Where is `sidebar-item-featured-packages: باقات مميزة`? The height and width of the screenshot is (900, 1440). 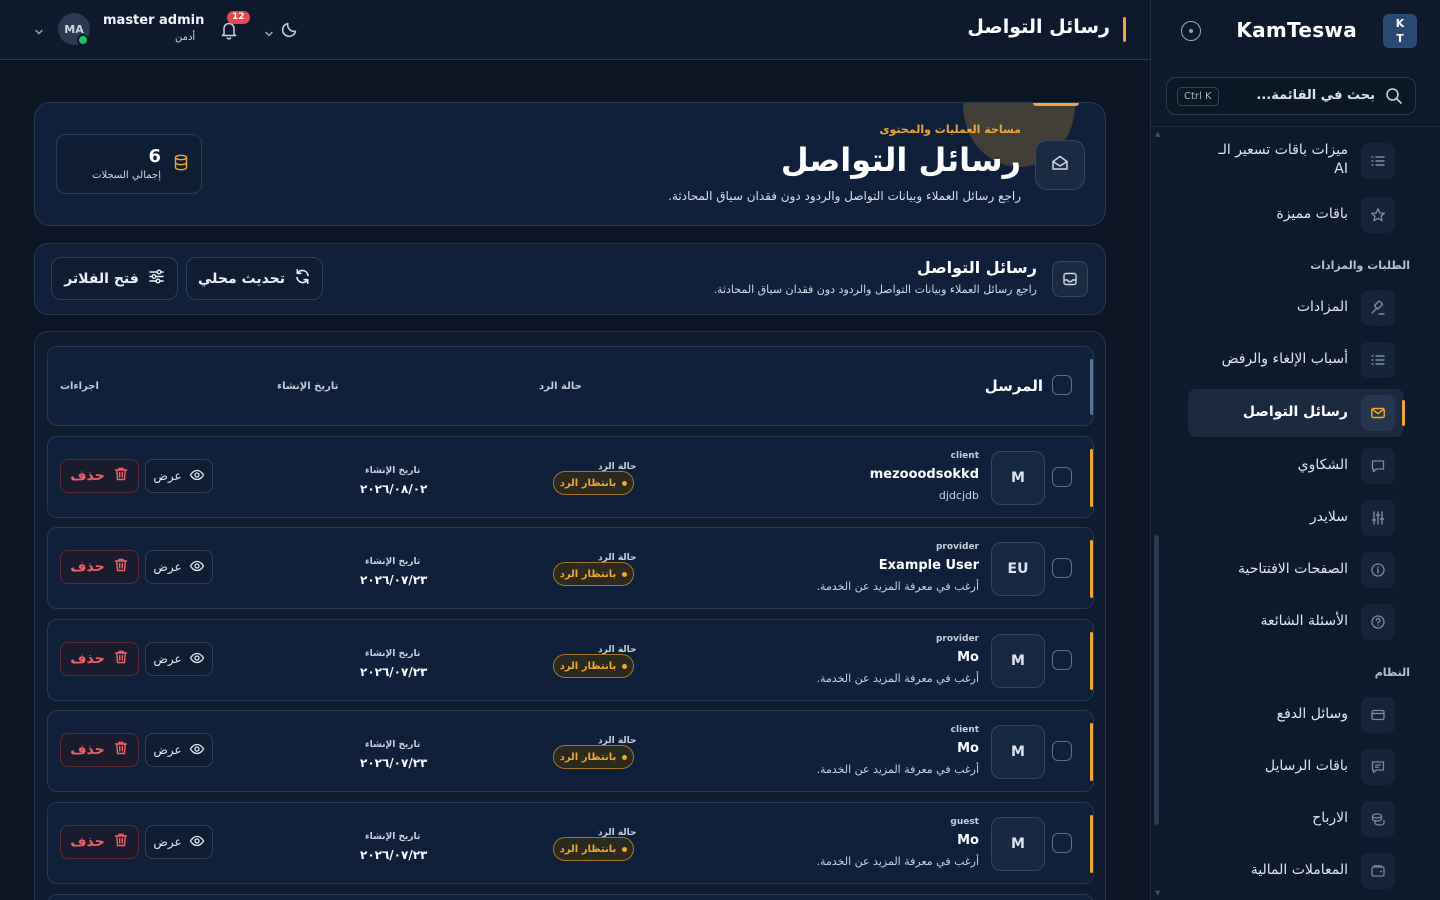
sidebar-item-featured-packages: باقات مميزة is located at coordinates (1296, 215).